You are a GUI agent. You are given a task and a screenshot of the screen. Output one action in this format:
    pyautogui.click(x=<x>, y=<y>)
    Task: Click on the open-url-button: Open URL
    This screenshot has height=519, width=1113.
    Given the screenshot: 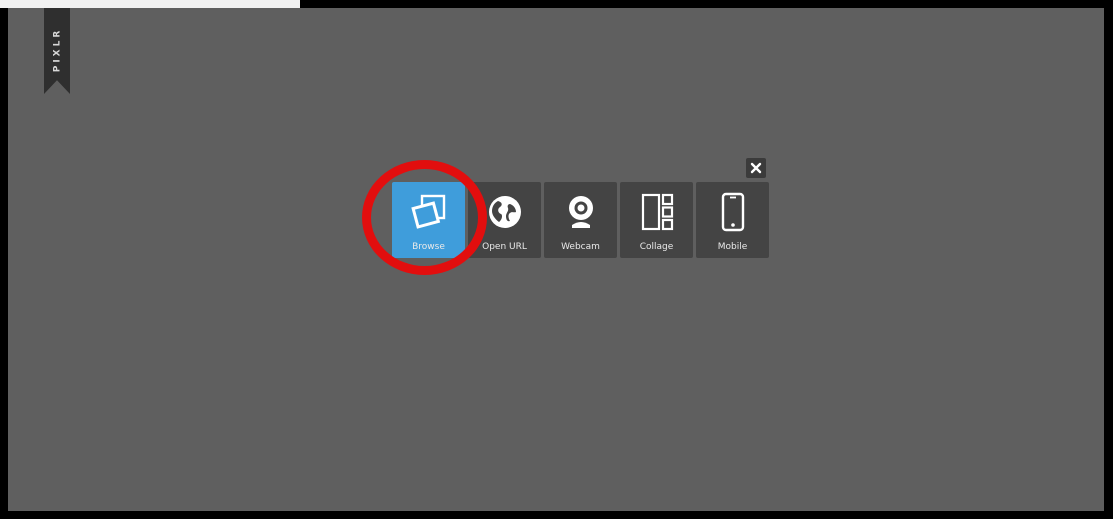 What is the action you would take?
    pyautogui.click(x=504, y=220)
    